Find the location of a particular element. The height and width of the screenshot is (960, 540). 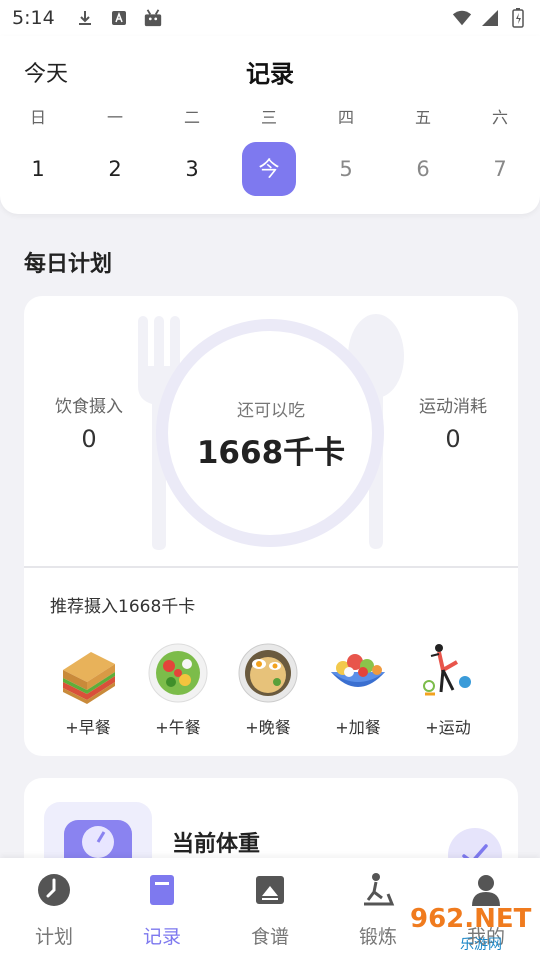

fruit-bowl-icon is located at coordinates (358, 673).